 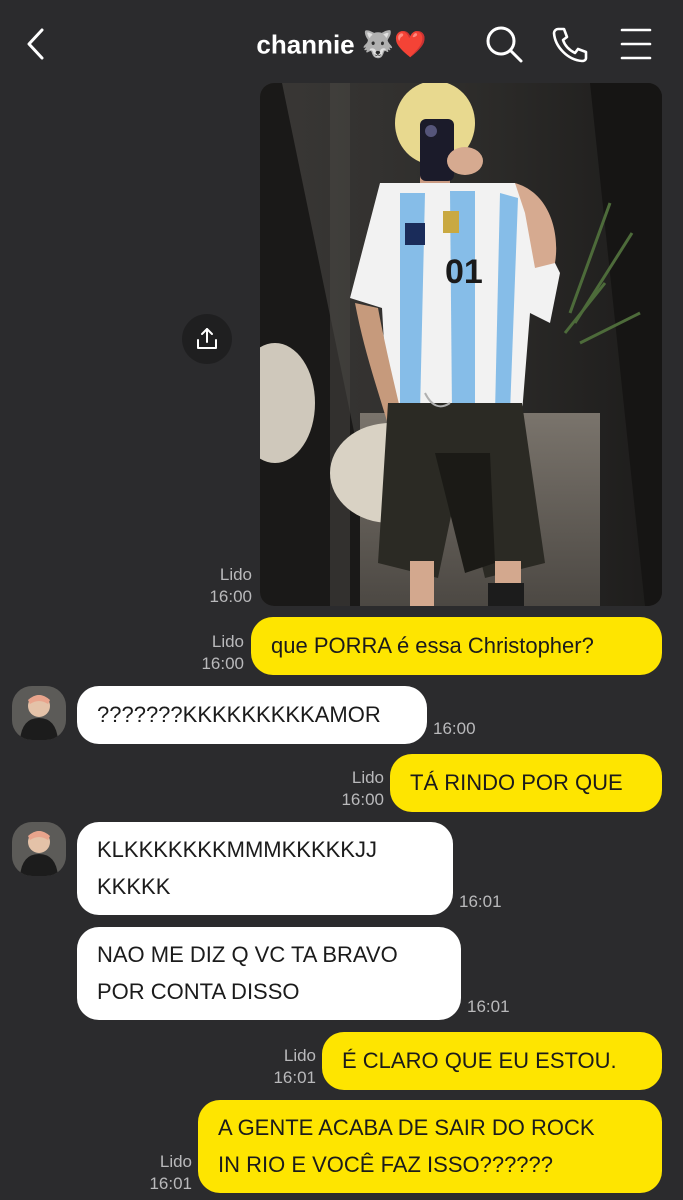 What do you see at coordinates (247, 954) in the screenshot?
I see `message-text-line: NAO ME DIZ Q VC TA BRAVO` at bounding box center [247, 954].